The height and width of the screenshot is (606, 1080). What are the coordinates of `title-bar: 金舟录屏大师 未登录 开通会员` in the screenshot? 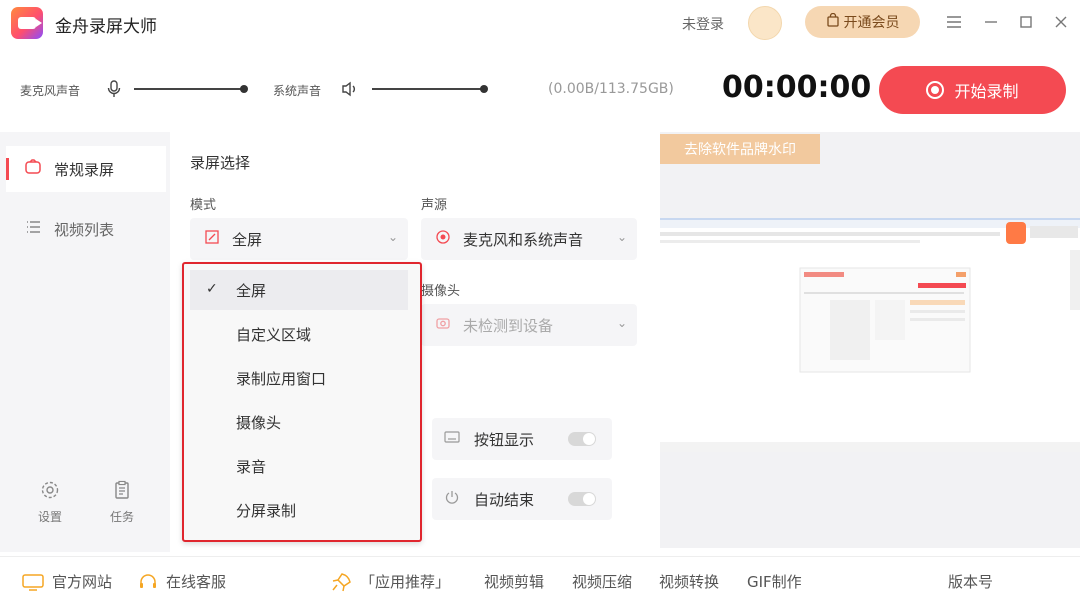 It's located at (540, 23).